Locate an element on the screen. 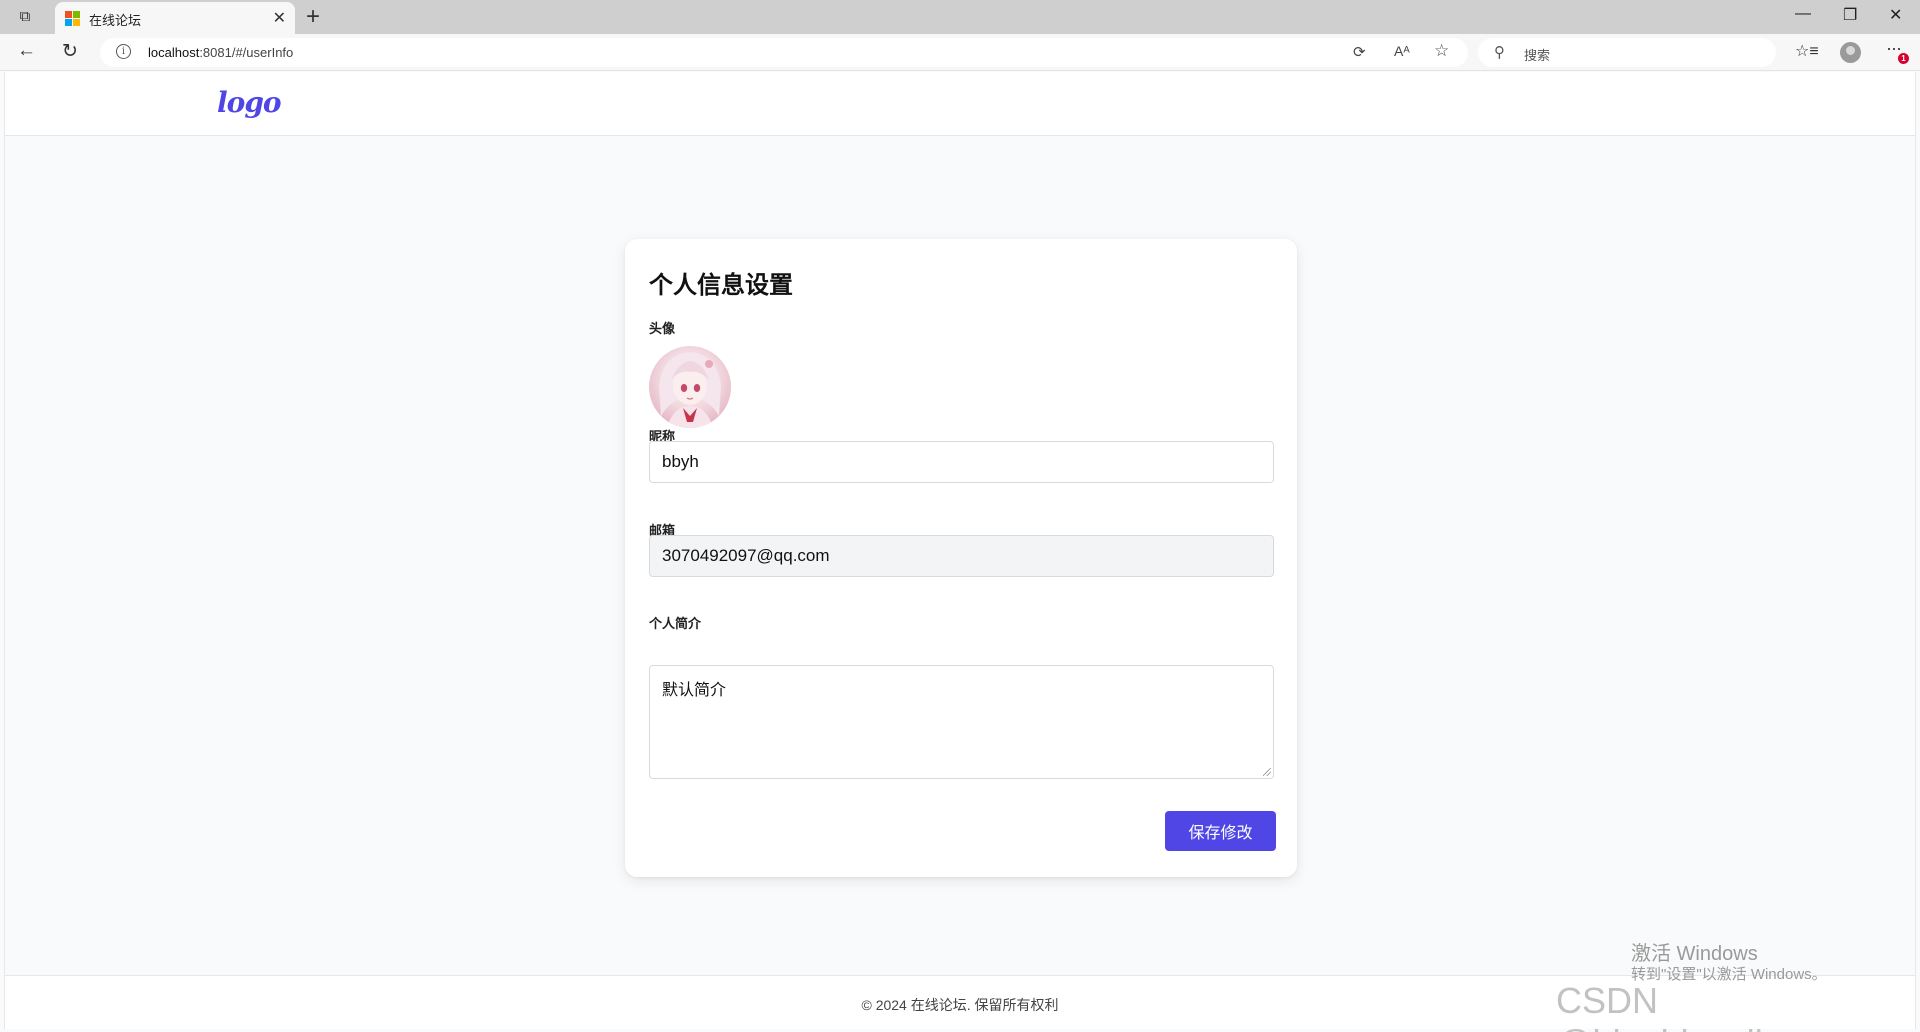  search-placeholder: 搜索 is located at coordinates (1537, 55).